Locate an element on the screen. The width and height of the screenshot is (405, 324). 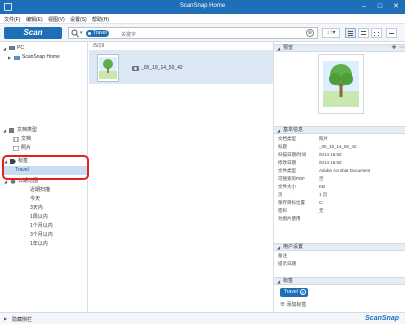
property-row: 保存目标位置 C: is located at coordinates (301, 202).